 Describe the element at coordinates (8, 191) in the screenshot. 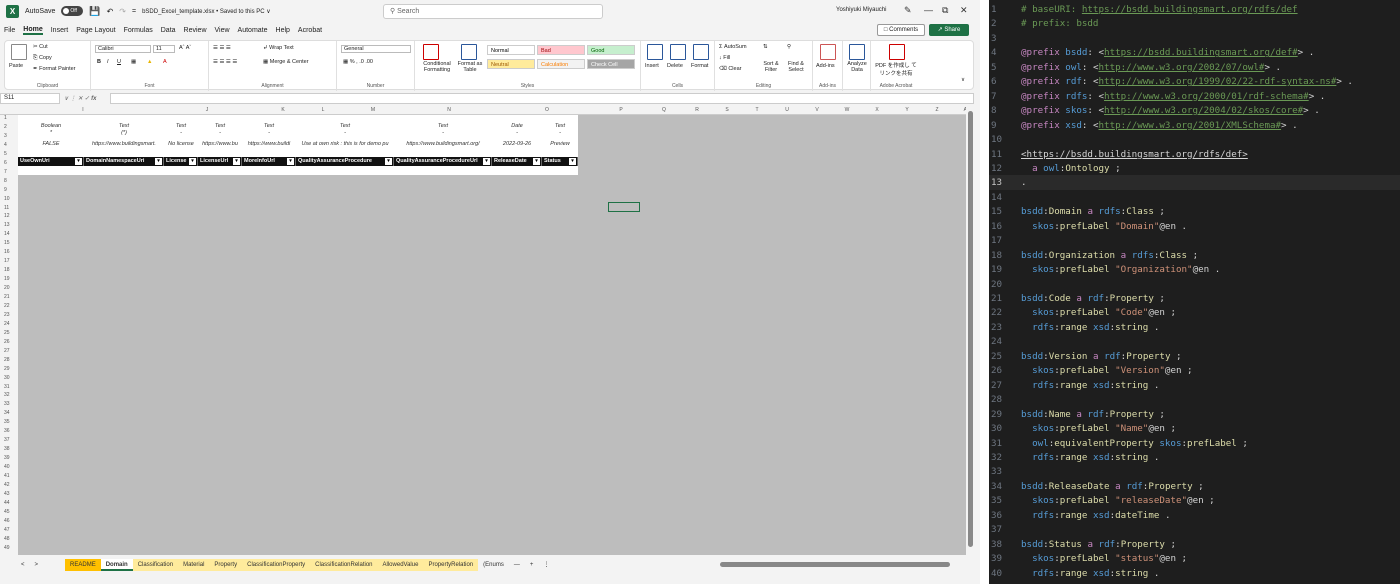

I see `row-header-9: 9` at that location.